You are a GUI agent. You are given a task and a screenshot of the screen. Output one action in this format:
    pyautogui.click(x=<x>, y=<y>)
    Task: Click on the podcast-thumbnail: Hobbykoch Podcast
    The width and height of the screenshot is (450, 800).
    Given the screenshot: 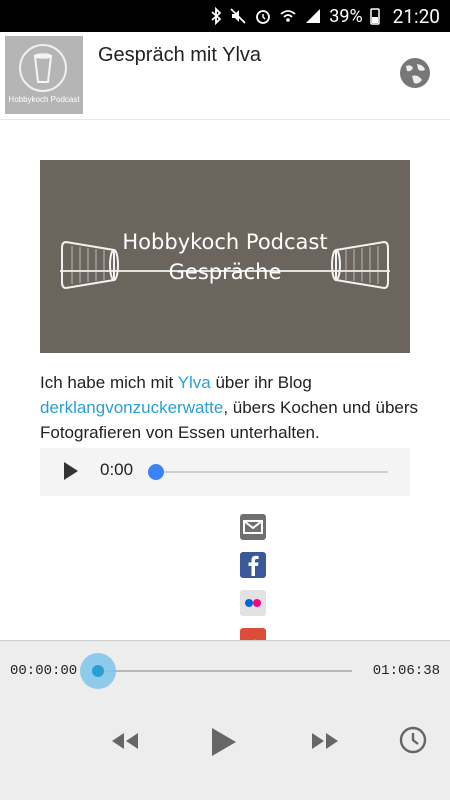 What is the action you would take?
    pyautogui.click(x=44, y=75)
    